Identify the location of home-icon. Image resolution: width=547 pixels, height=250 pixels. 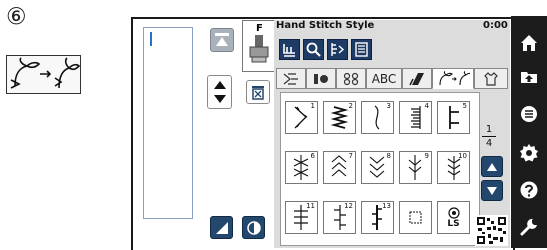
(529, 43).